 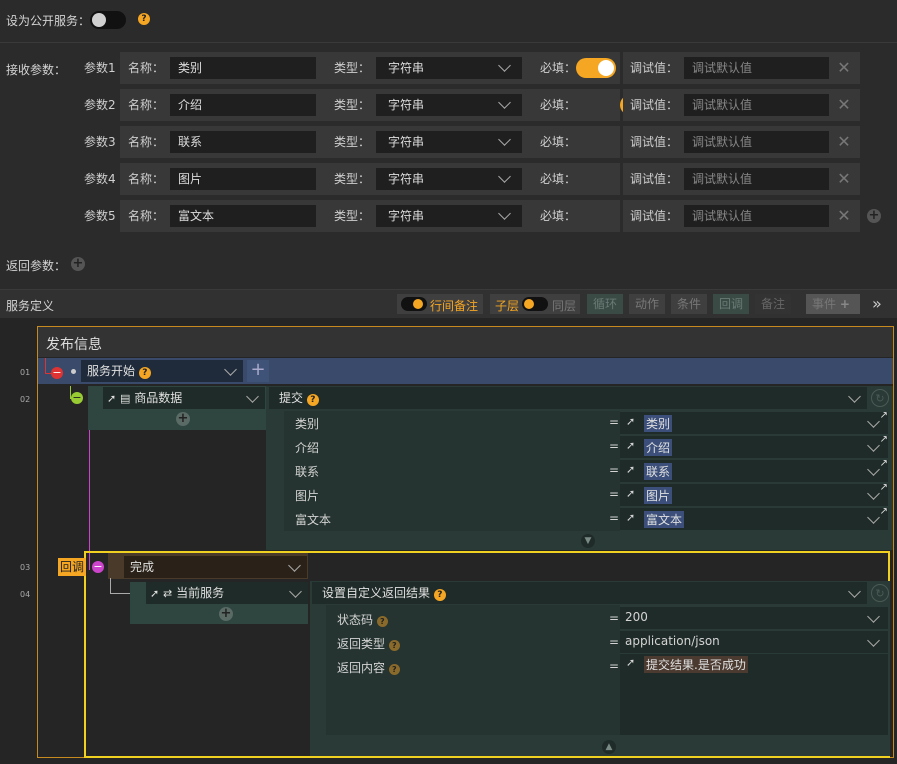 What do you see at coordinates (754, 494) in the screenshot?
I see `field-value-select: ➚ 图片 ↗` at bounding box center [754, 494].